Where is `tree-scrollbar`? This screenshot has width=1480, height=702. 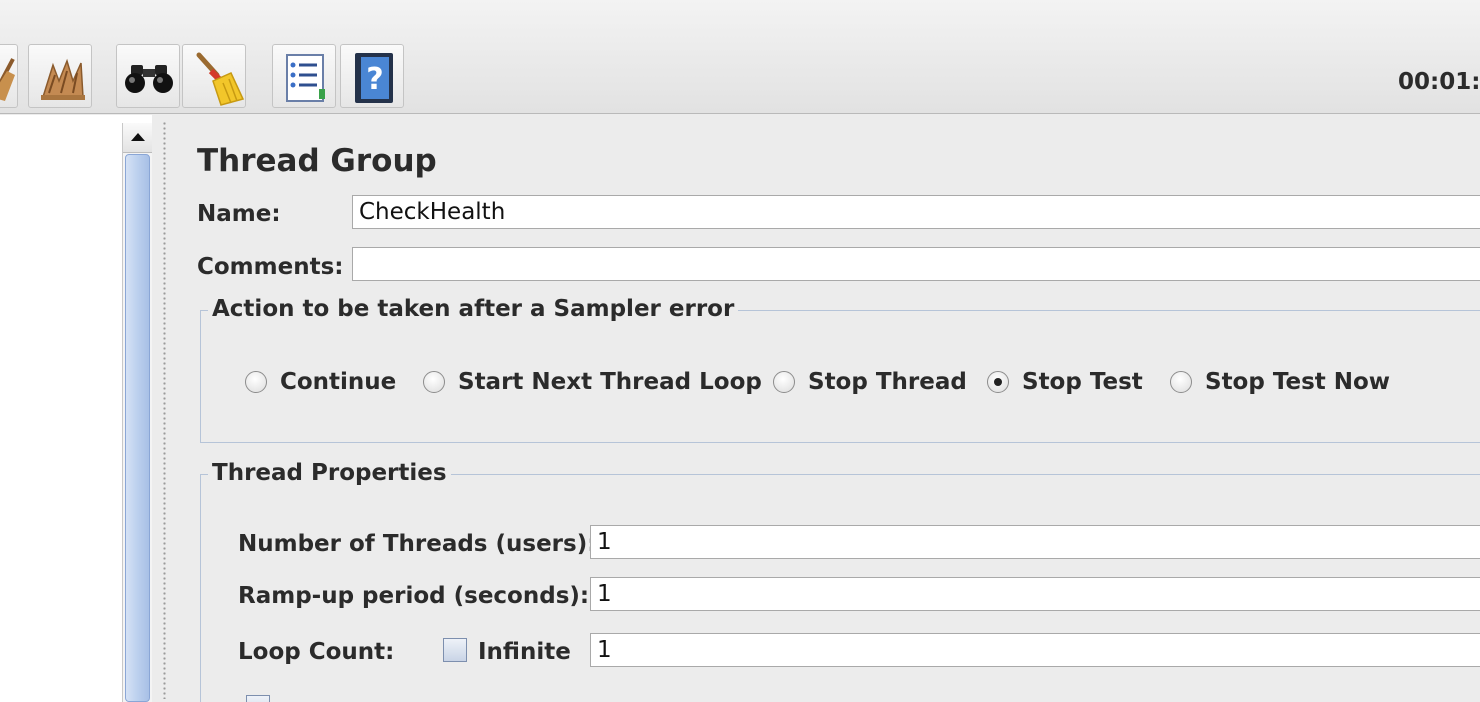 tree-scrollbar is located at coordinates (137, 412).